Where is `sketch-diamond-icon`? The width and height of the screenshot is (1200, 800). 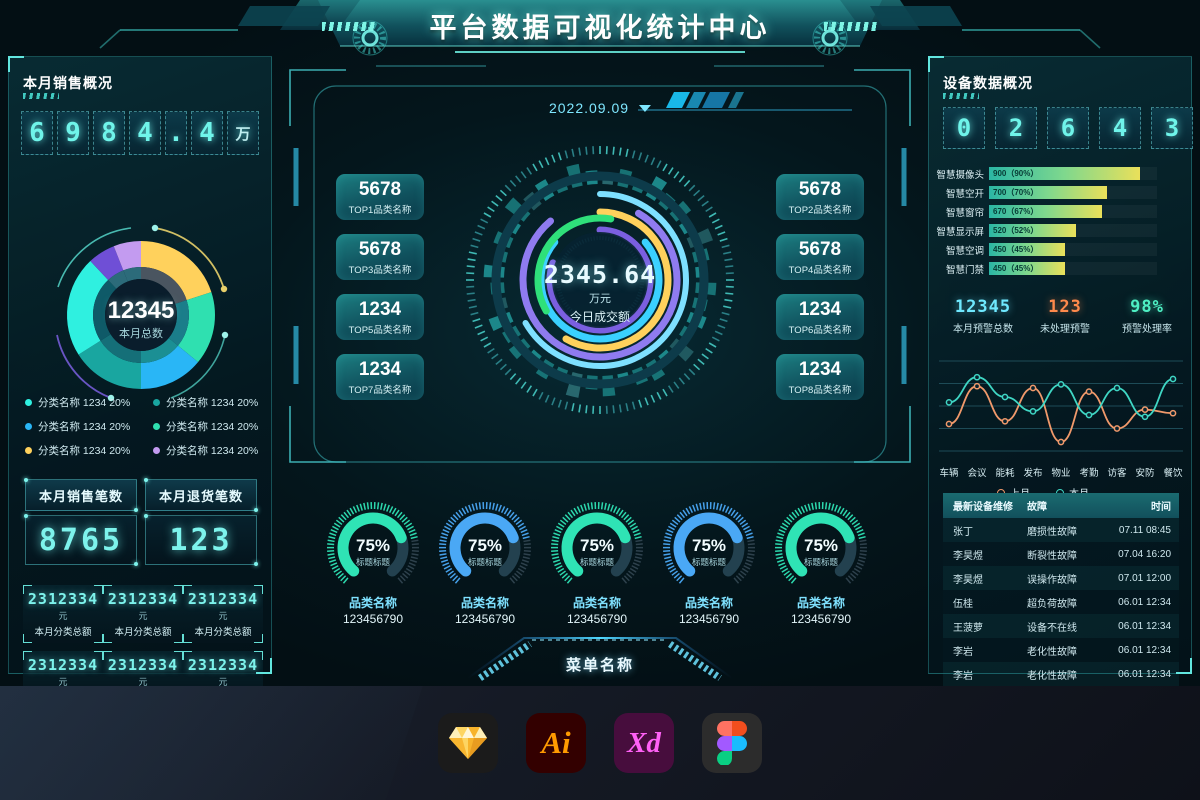
sketch-diamond-icon is located at coordinates (468, 743).